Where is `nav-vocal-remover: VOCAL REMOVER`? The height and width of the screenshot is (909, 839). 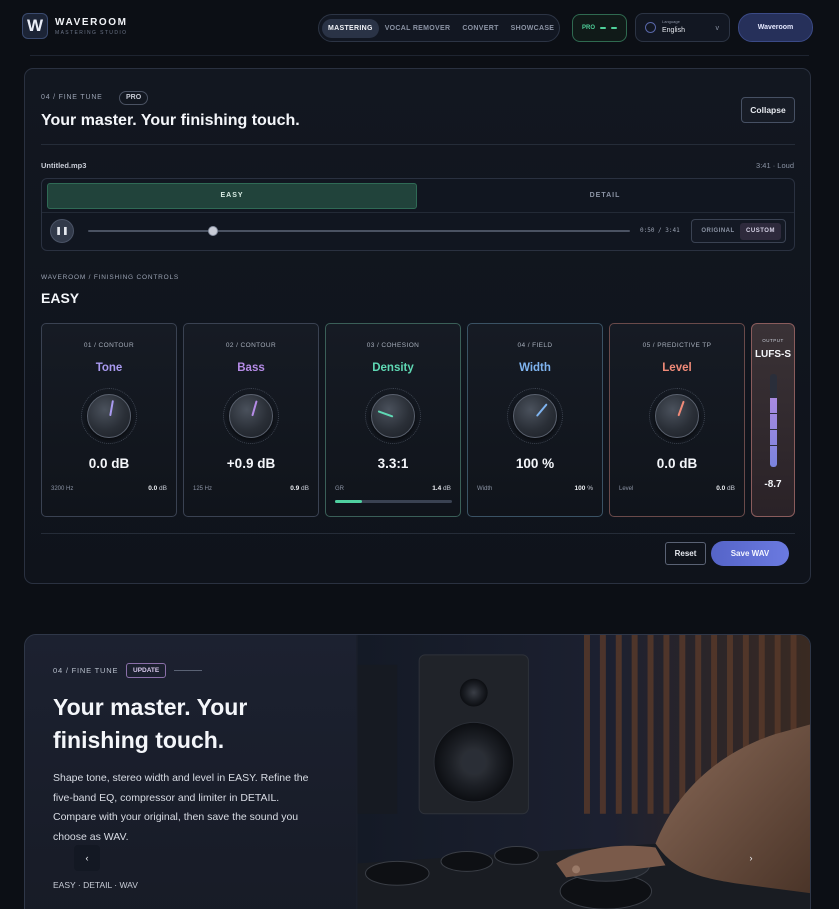 nav-vocal-remover: VOCAL REMOVER is located at coordinates (418, 28).